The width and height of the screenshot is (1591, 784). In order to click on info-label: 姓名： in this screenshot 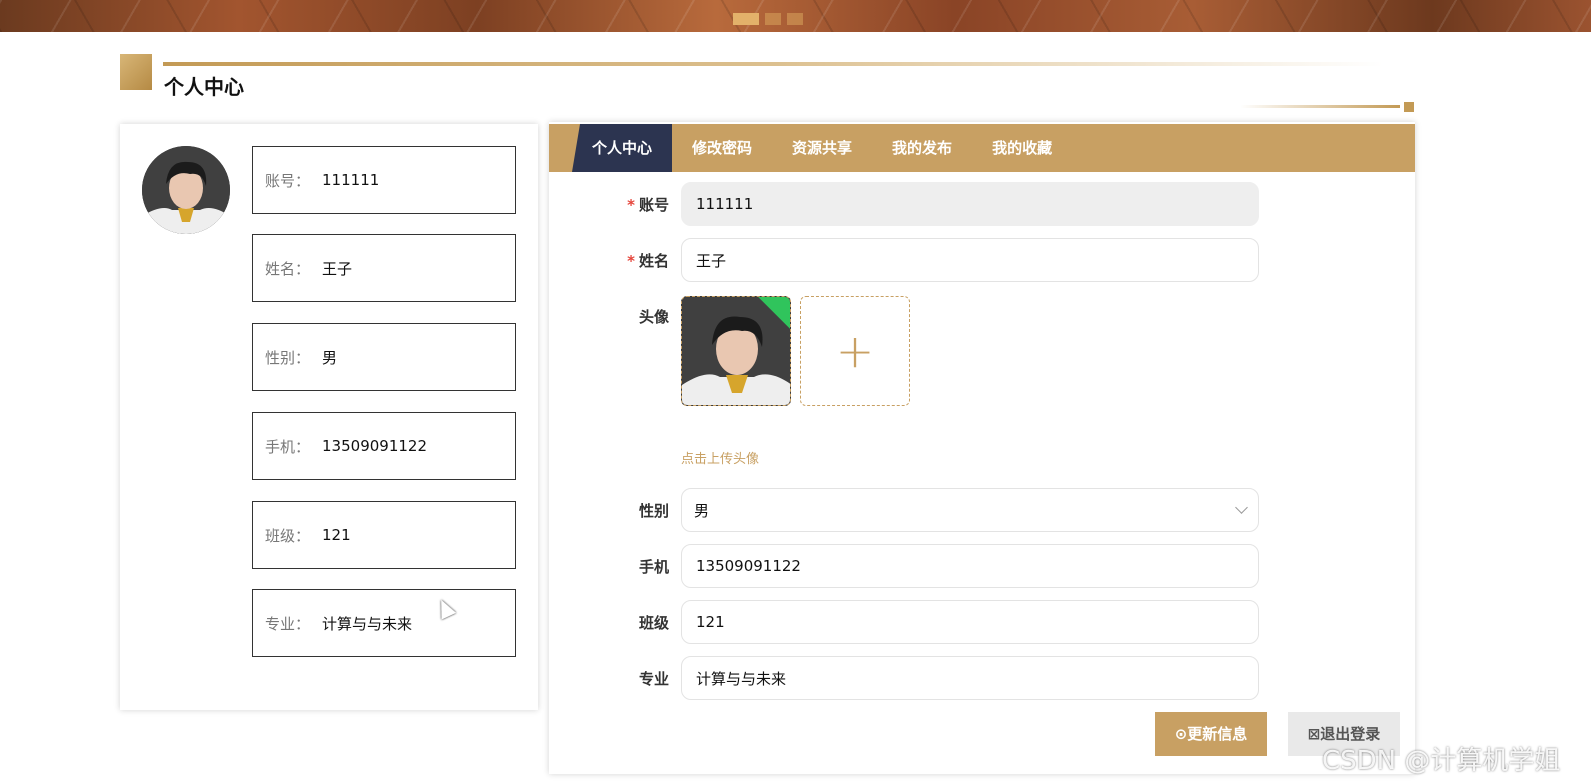, I will do `click(288, 268)`.